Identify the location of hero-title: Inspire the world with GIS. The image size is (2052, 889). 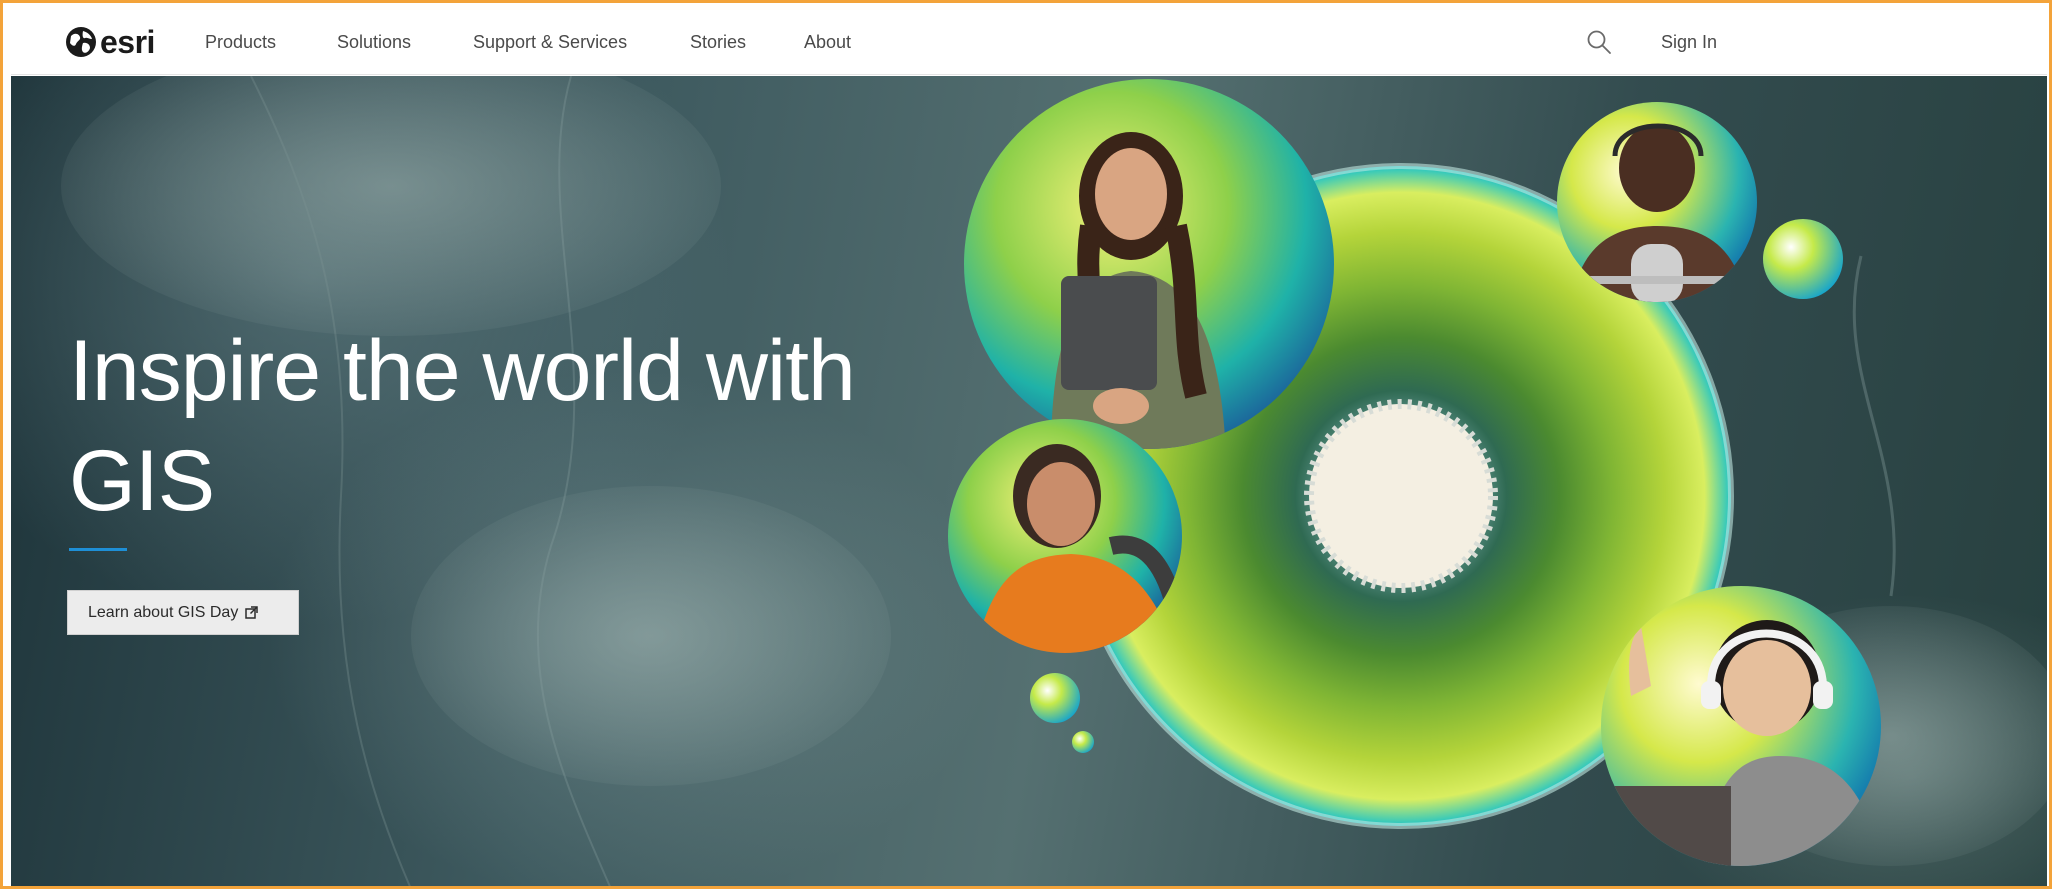
(462, 426).